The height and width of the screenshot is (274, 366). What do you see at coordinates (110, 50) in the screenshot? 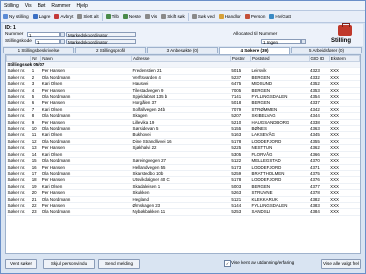
I see `tab-1: 2 Stillingsprofil` at bounding box center [110, 50].